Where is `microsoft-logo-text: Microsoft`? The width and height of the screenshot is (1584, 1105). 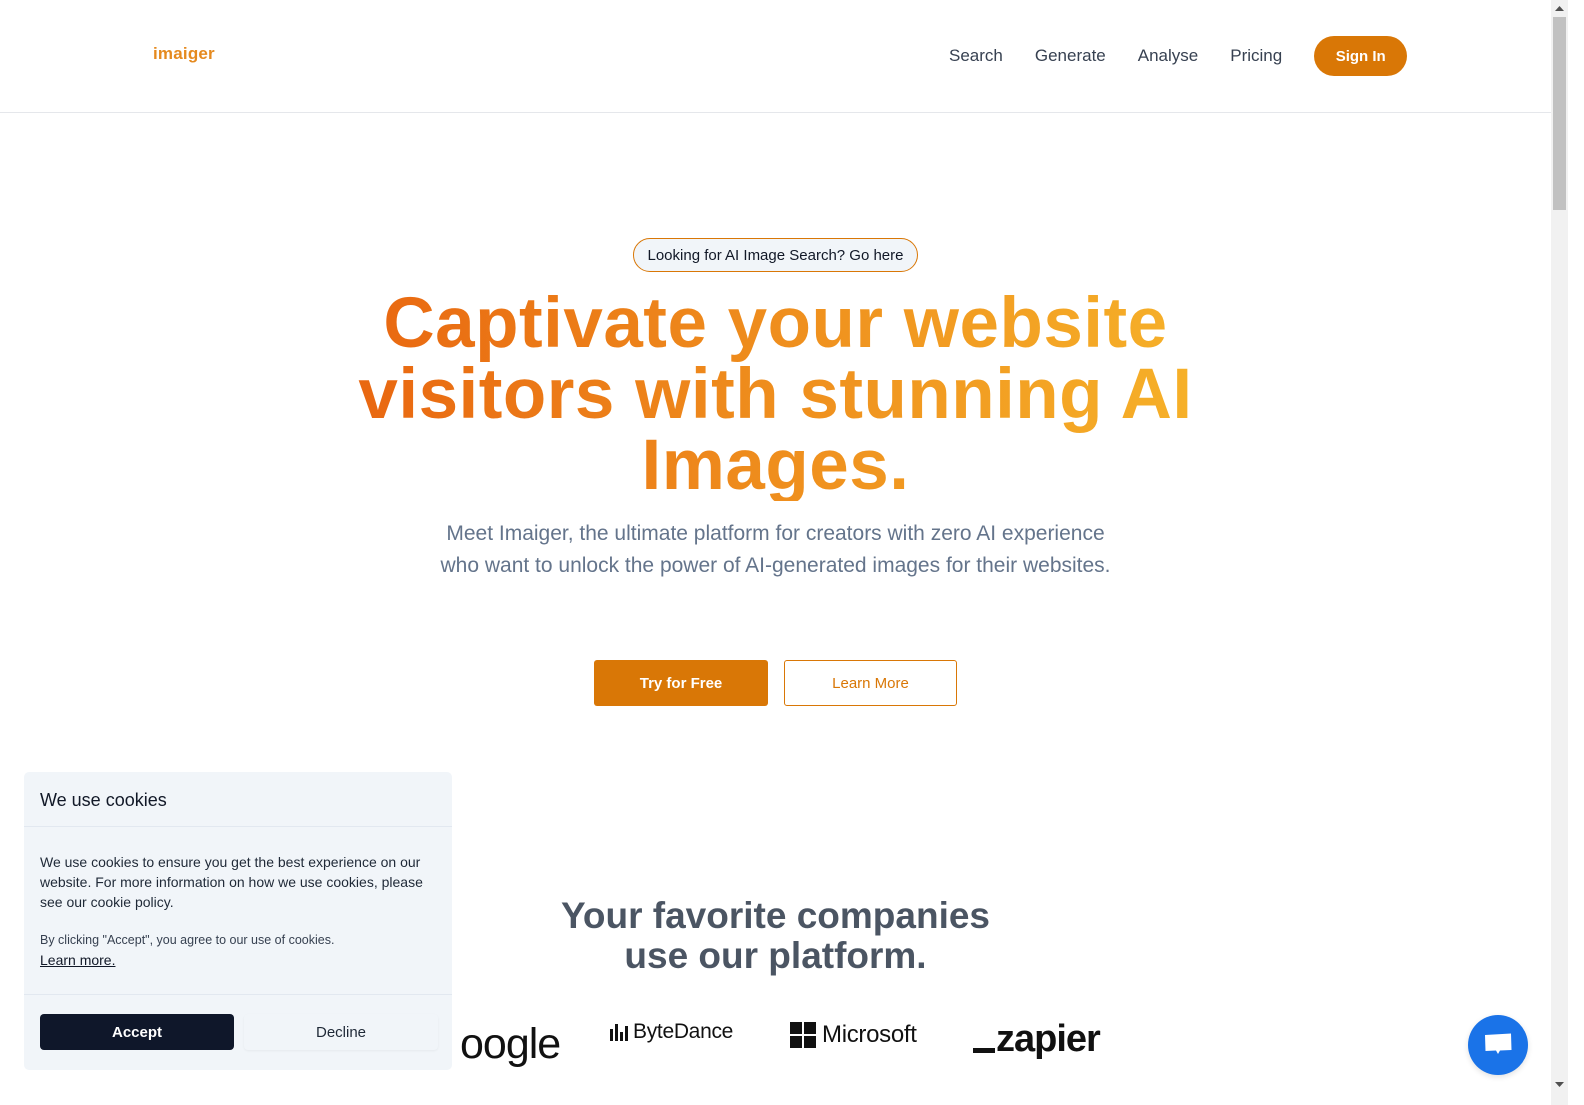 microsoft-logo-text: Microsoft is located at coordinates (869, 1034).